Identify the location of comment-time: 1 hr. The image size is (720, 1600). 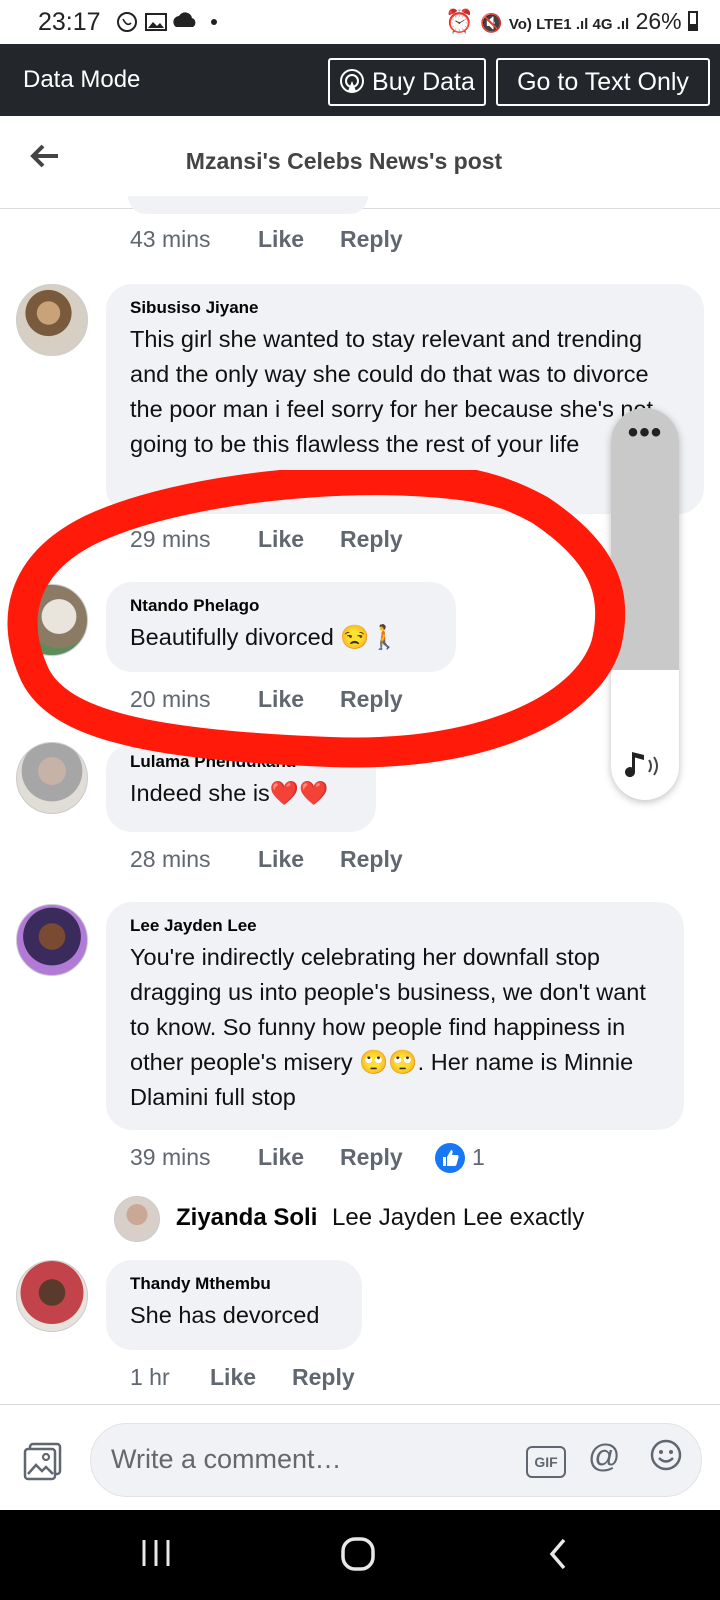
(150, 1377).